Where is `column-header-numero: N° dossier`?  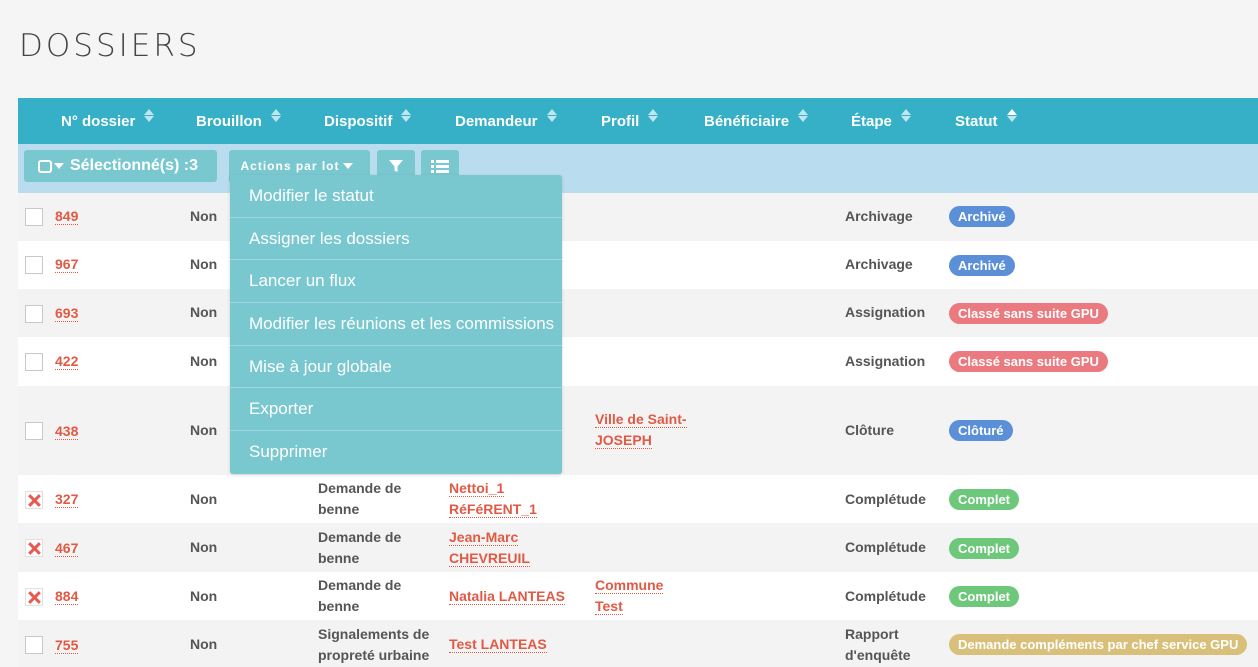
column-header-numero: N° dossier is located at coordinates (108, 121).